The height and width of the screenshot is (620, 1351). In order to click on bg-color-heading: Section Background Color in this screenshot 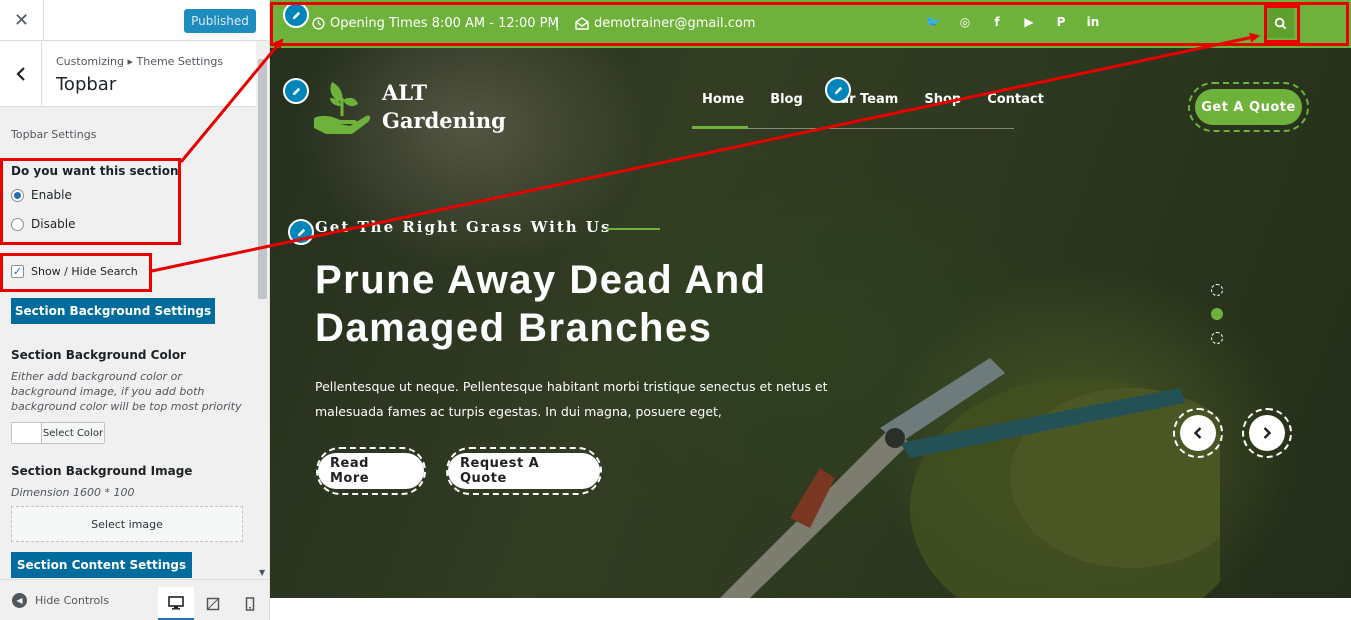, I will do `click(98, 355)`.